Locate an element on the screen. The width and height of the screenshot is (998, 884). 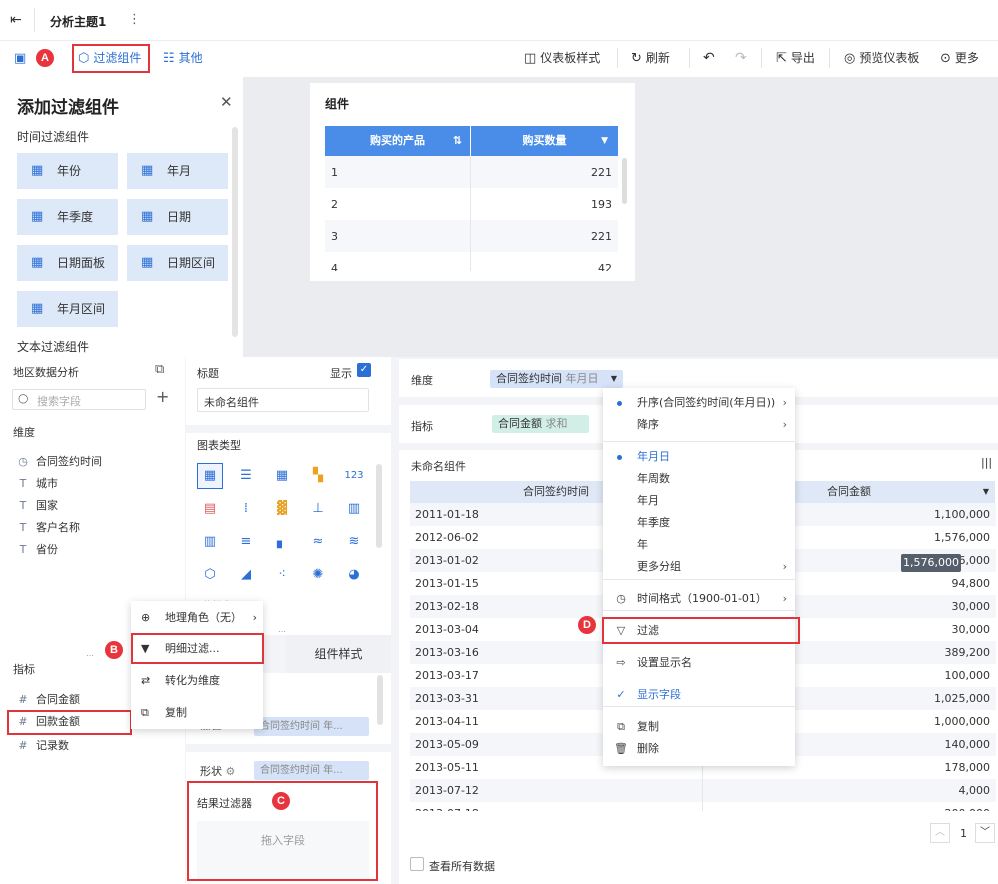
preview-button: ◎ 预览仪表板 is located at coordinates (881, 58).